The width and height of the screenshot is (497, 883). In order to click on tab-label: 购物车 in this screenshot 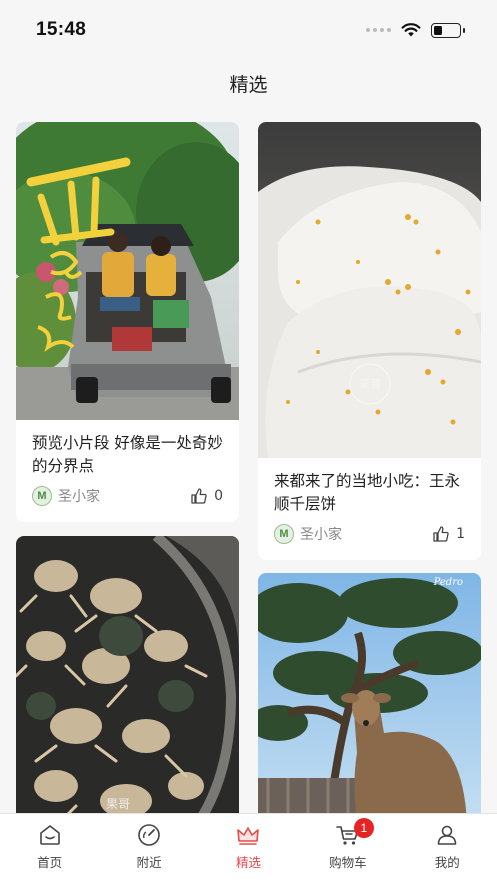, I will do `click(348, 862)`.